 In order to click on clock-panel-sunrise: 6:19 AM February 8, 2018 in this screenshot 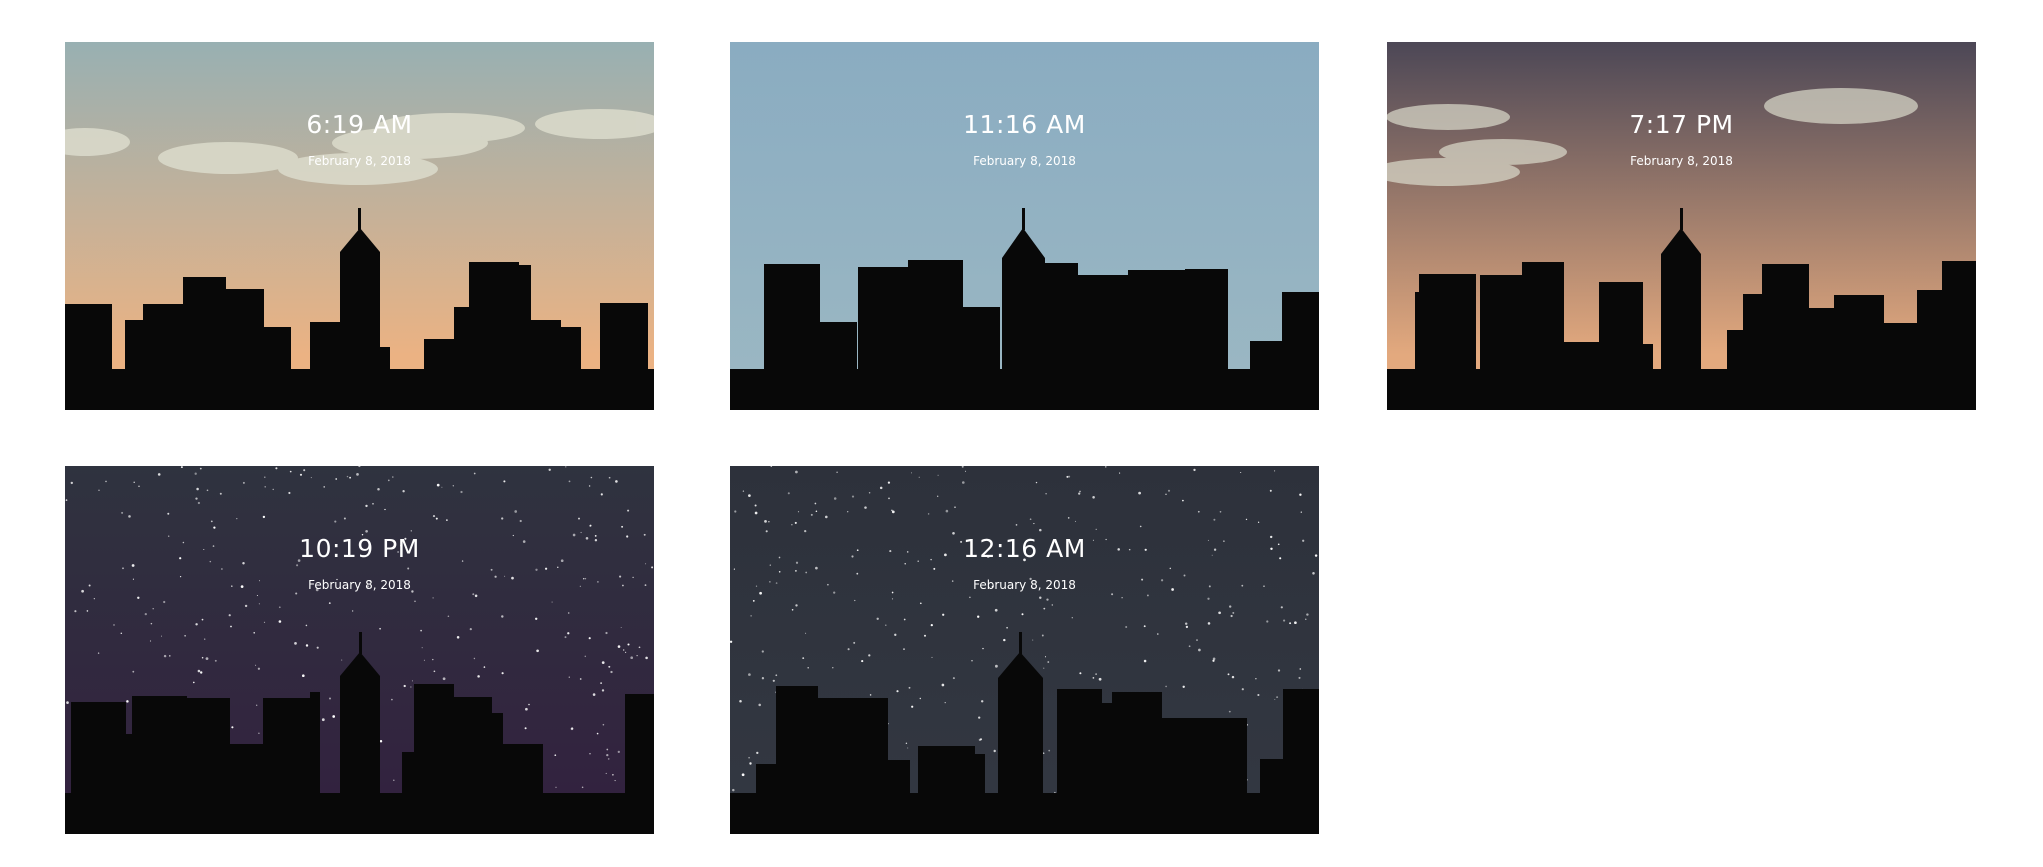, I will do `click(359, 226)`.